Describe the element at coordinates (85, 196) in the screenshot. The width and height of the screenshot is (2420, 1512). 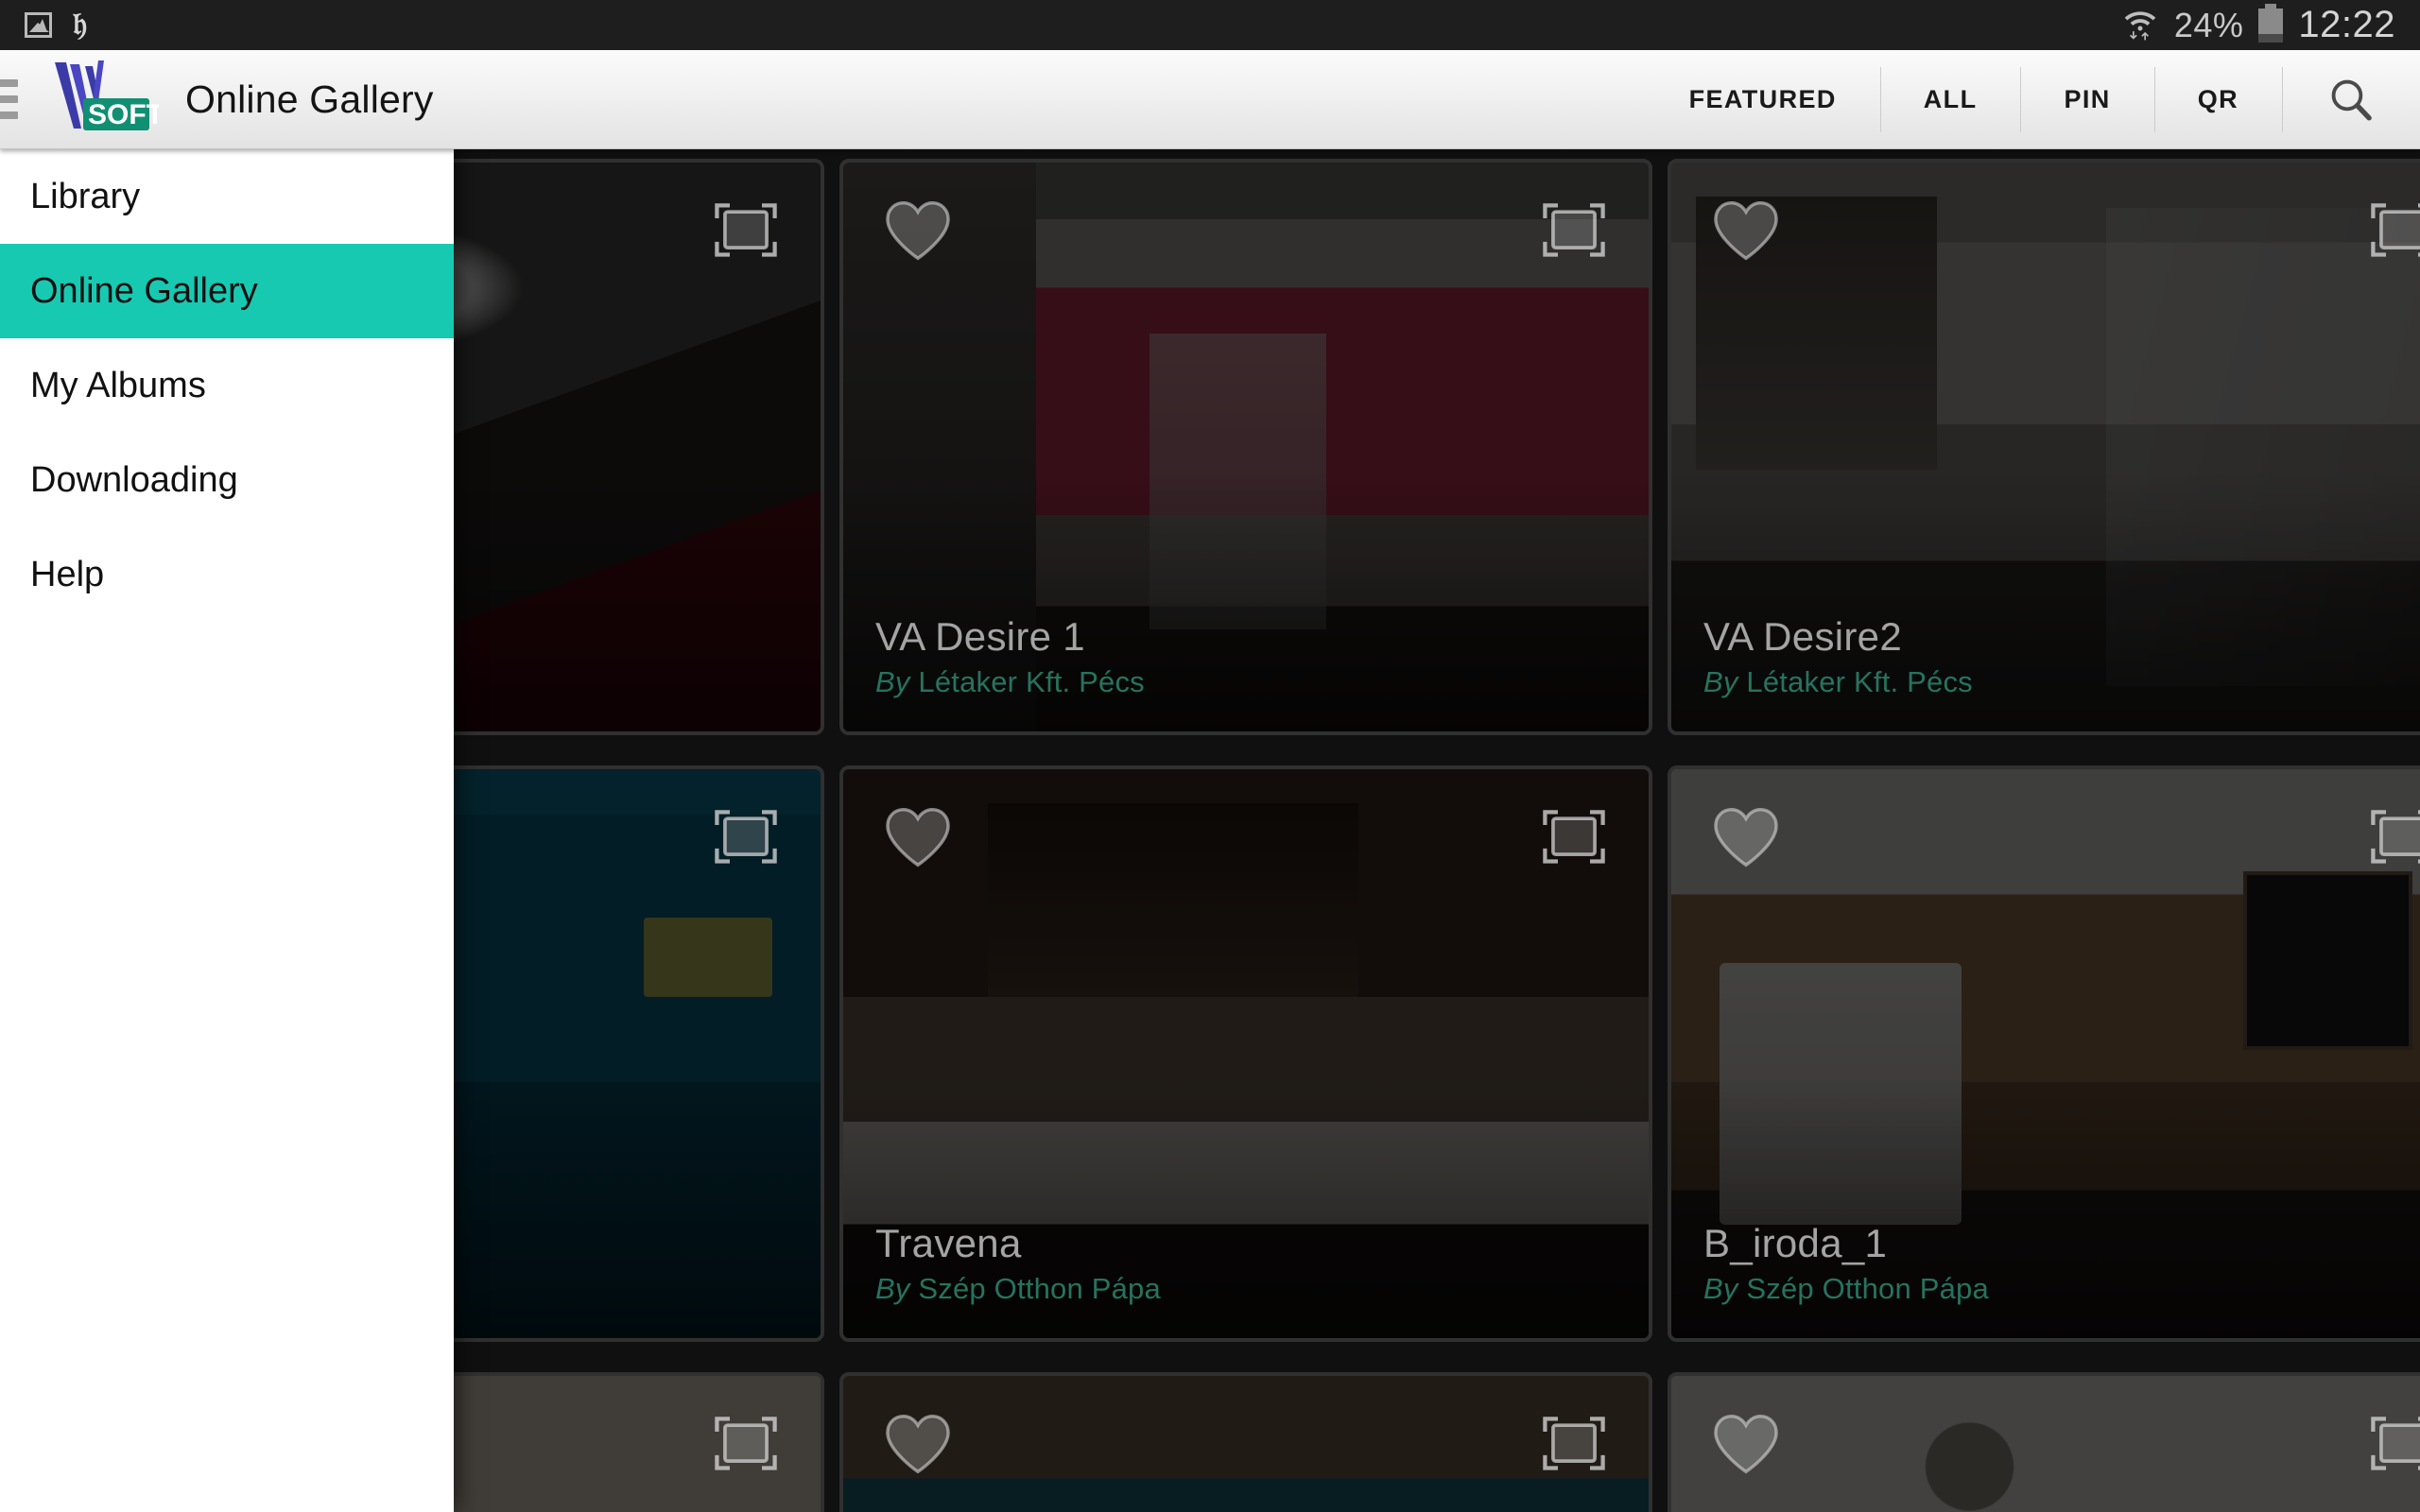
I see `drawer-item-label: Library` at that location.